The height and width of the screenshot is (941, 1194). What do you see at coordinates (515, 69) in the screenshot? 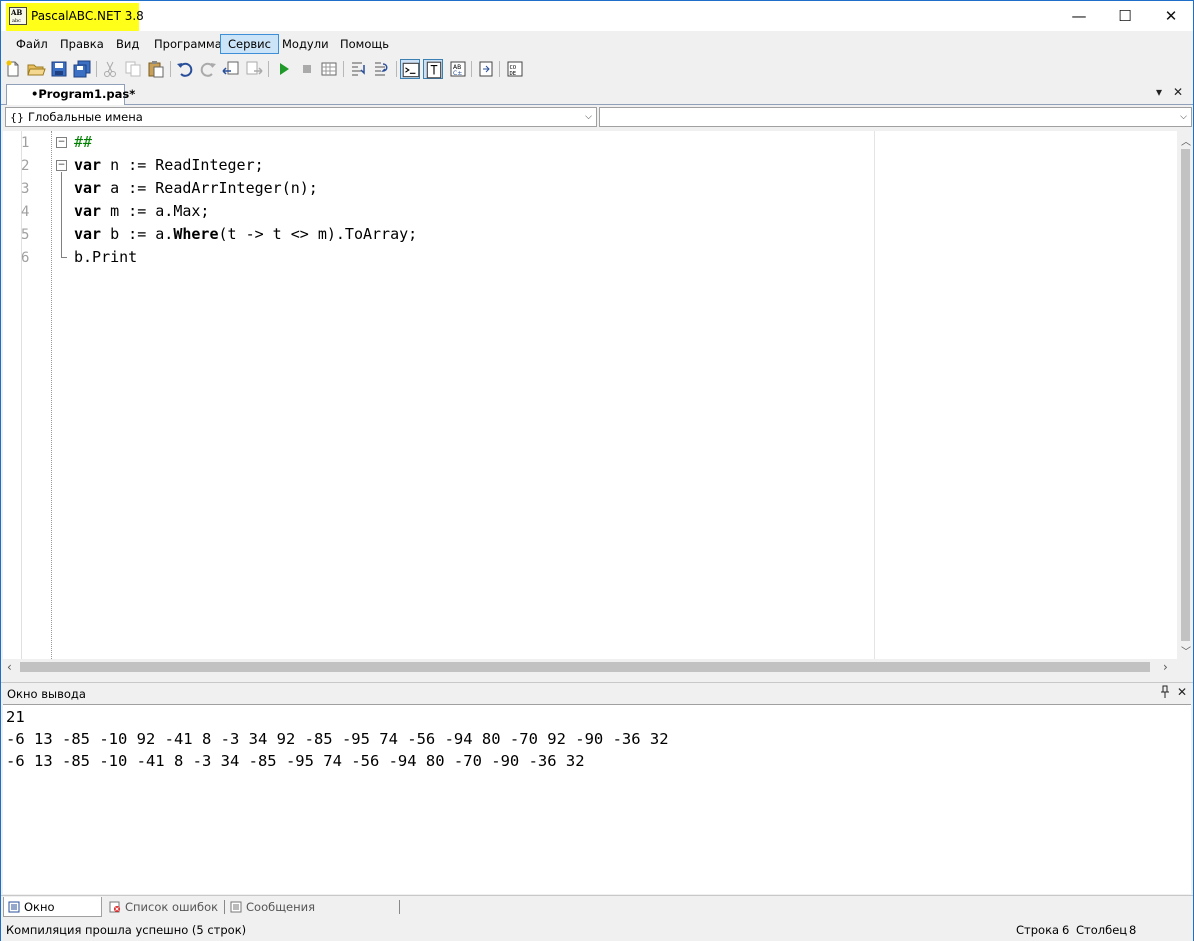
I see `code-template-icon: CO DE` at bounding box center [515, 69].